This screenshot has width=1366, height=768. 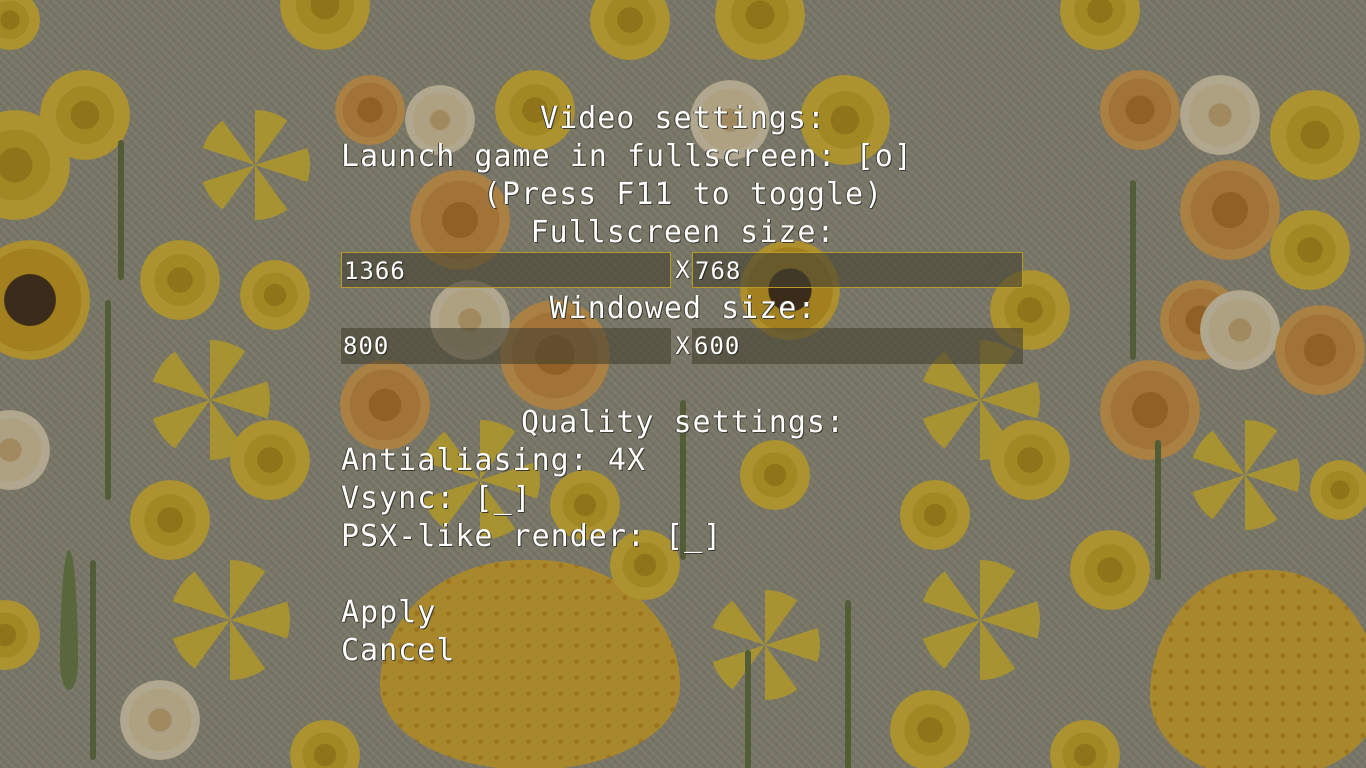 What do you see at coordinates (683, 308) in the screenshot?
I see `windowed-size-heading: Windowed size:` at bounding box center [683, 308].